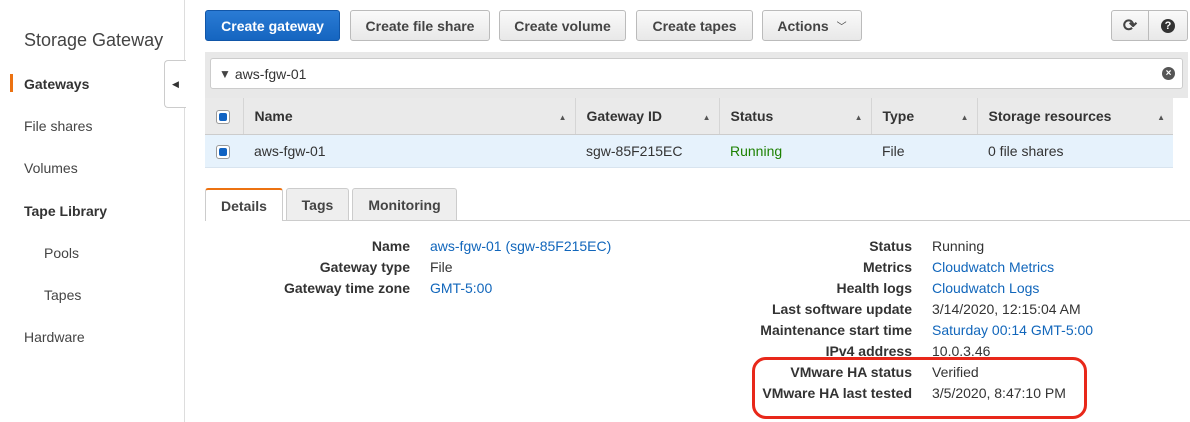  I want to click on value-name: aws-fgw-01 (sgw-85F215EC), so click(520, 246).